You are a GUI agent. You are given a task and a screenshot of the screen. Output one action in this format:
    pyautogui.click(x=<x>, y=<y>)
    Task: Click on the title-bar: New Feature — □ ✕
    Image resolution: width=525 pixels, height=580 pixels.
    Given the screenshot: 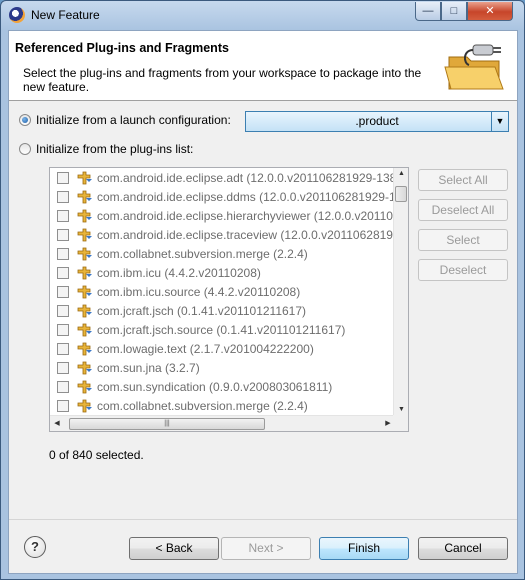 What is the action you would take?
    pyautogui.click(x=262, y=15)
    